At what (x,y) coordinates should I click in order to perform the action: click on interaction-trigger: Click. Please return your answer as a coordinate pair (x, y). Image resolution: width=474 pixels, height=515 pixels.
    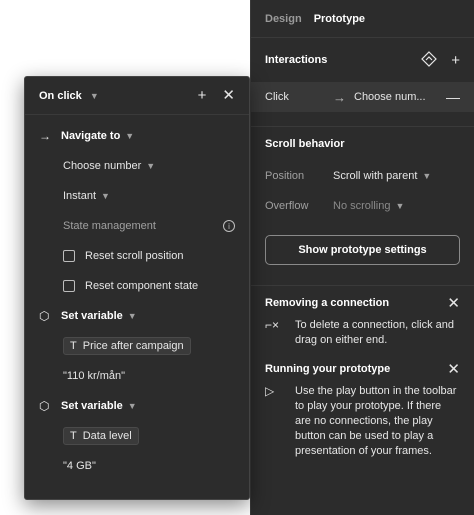
    Looking at the image, I should click on (277, 97).